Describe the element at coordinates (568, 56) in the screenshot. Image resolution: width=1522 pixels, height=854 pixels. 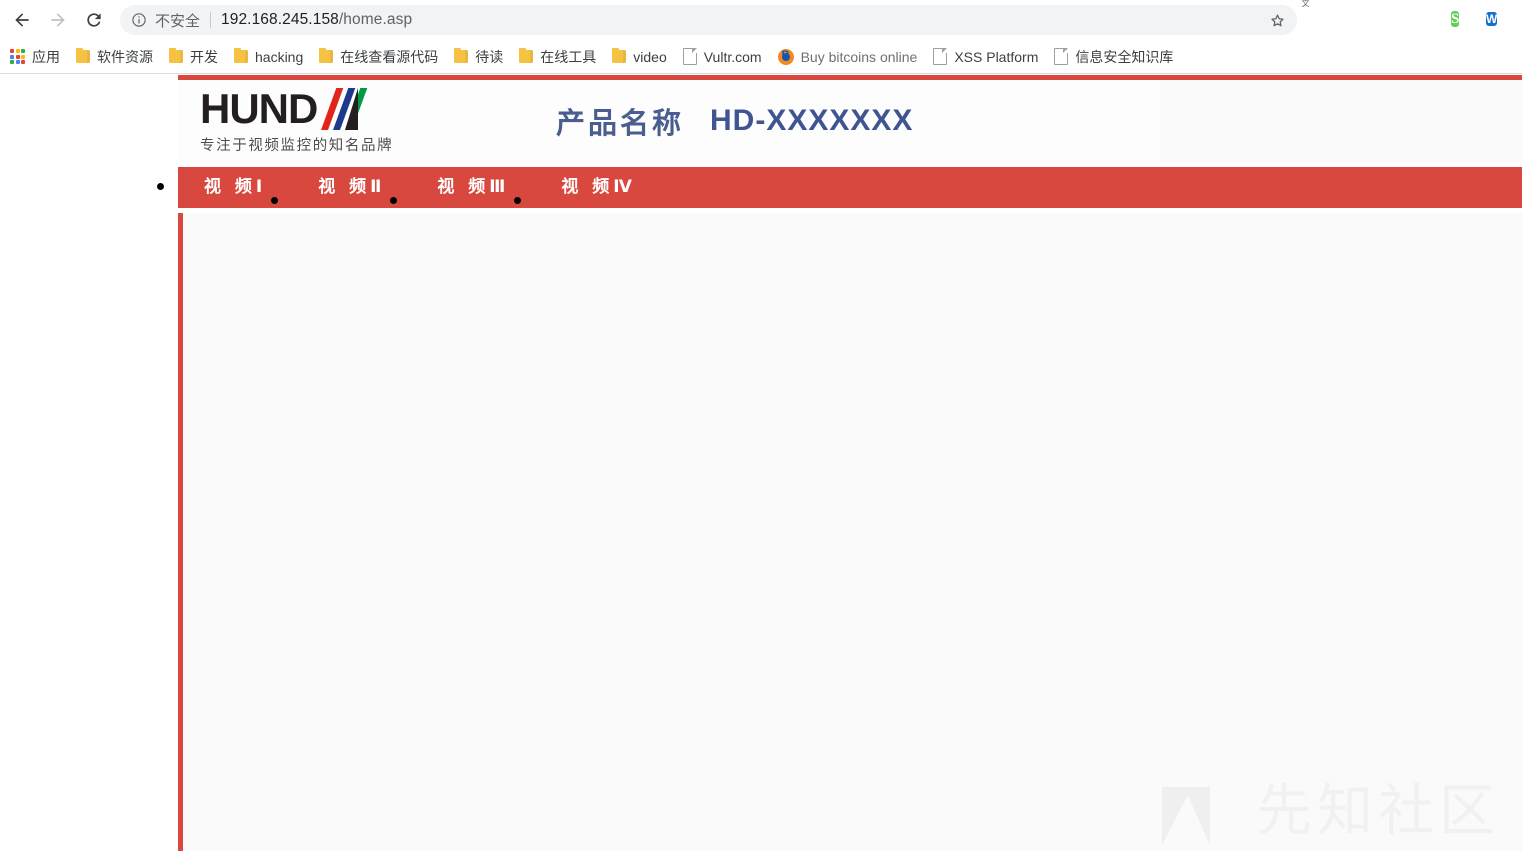
I see `bookmark-label: 在线工具` at that location.